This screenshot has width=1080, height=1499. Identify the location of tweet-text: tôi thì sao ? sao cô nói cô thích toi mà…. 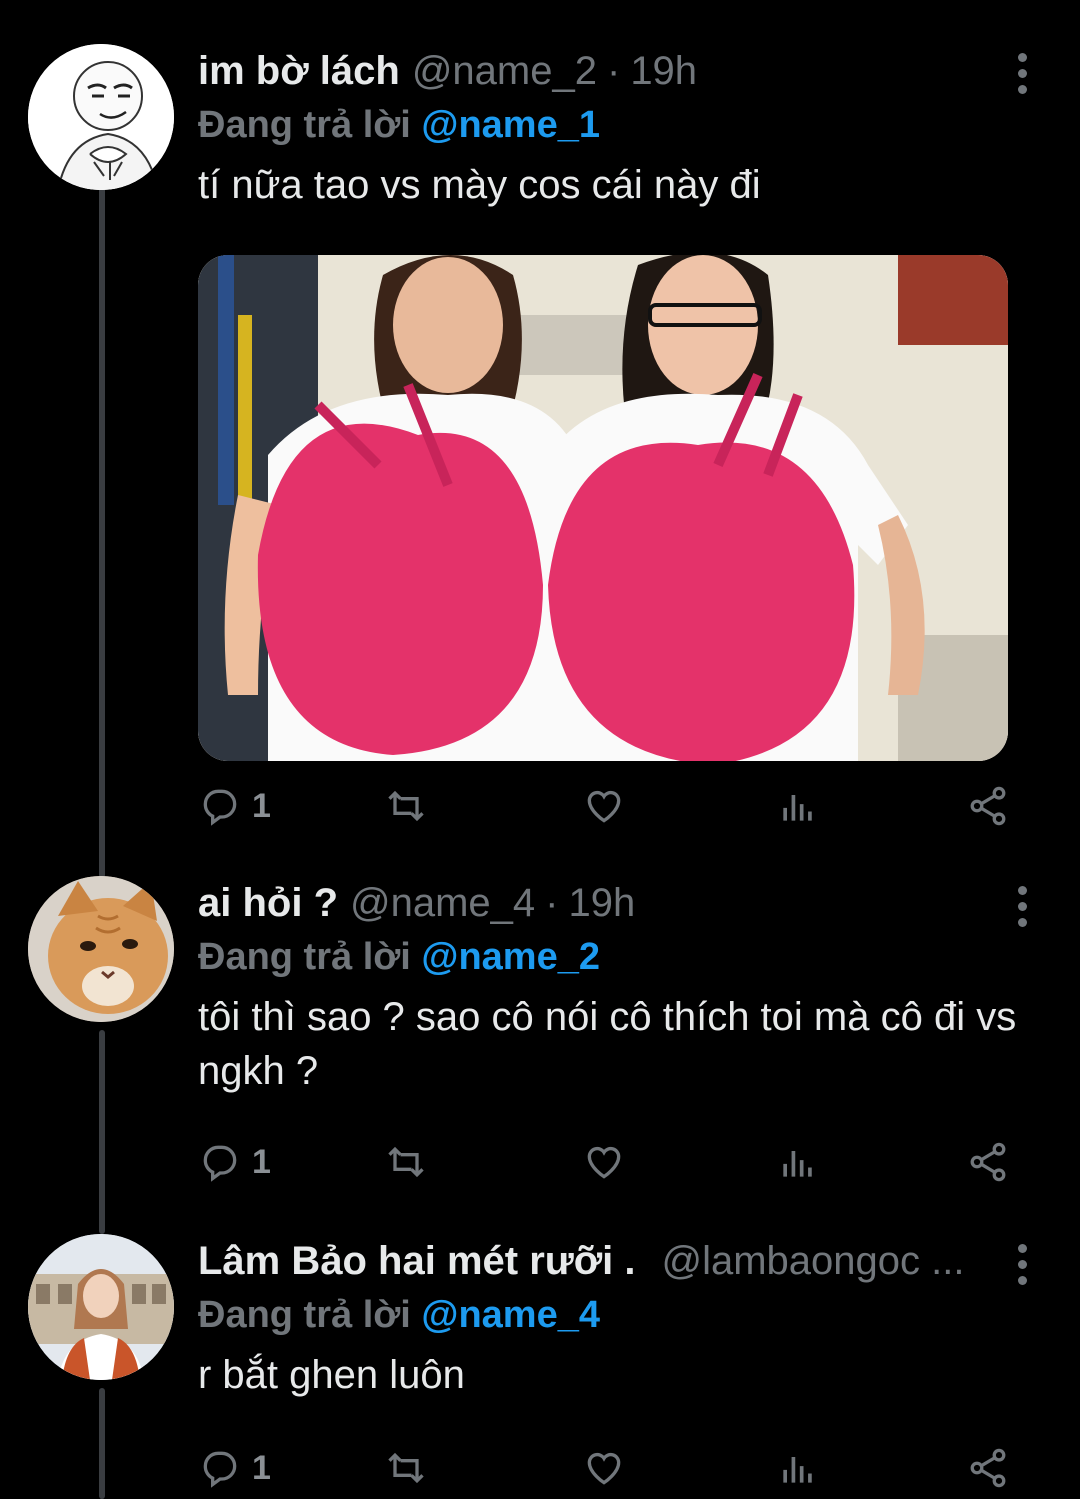
(607, 1044).